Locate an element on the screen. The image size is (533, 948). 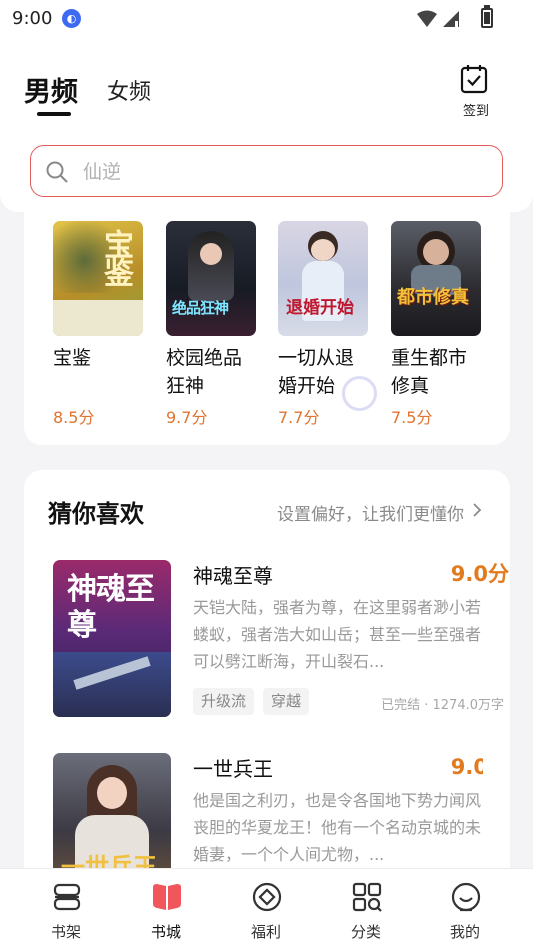
signin-label: 签到 is located at coordinates (476, 109).